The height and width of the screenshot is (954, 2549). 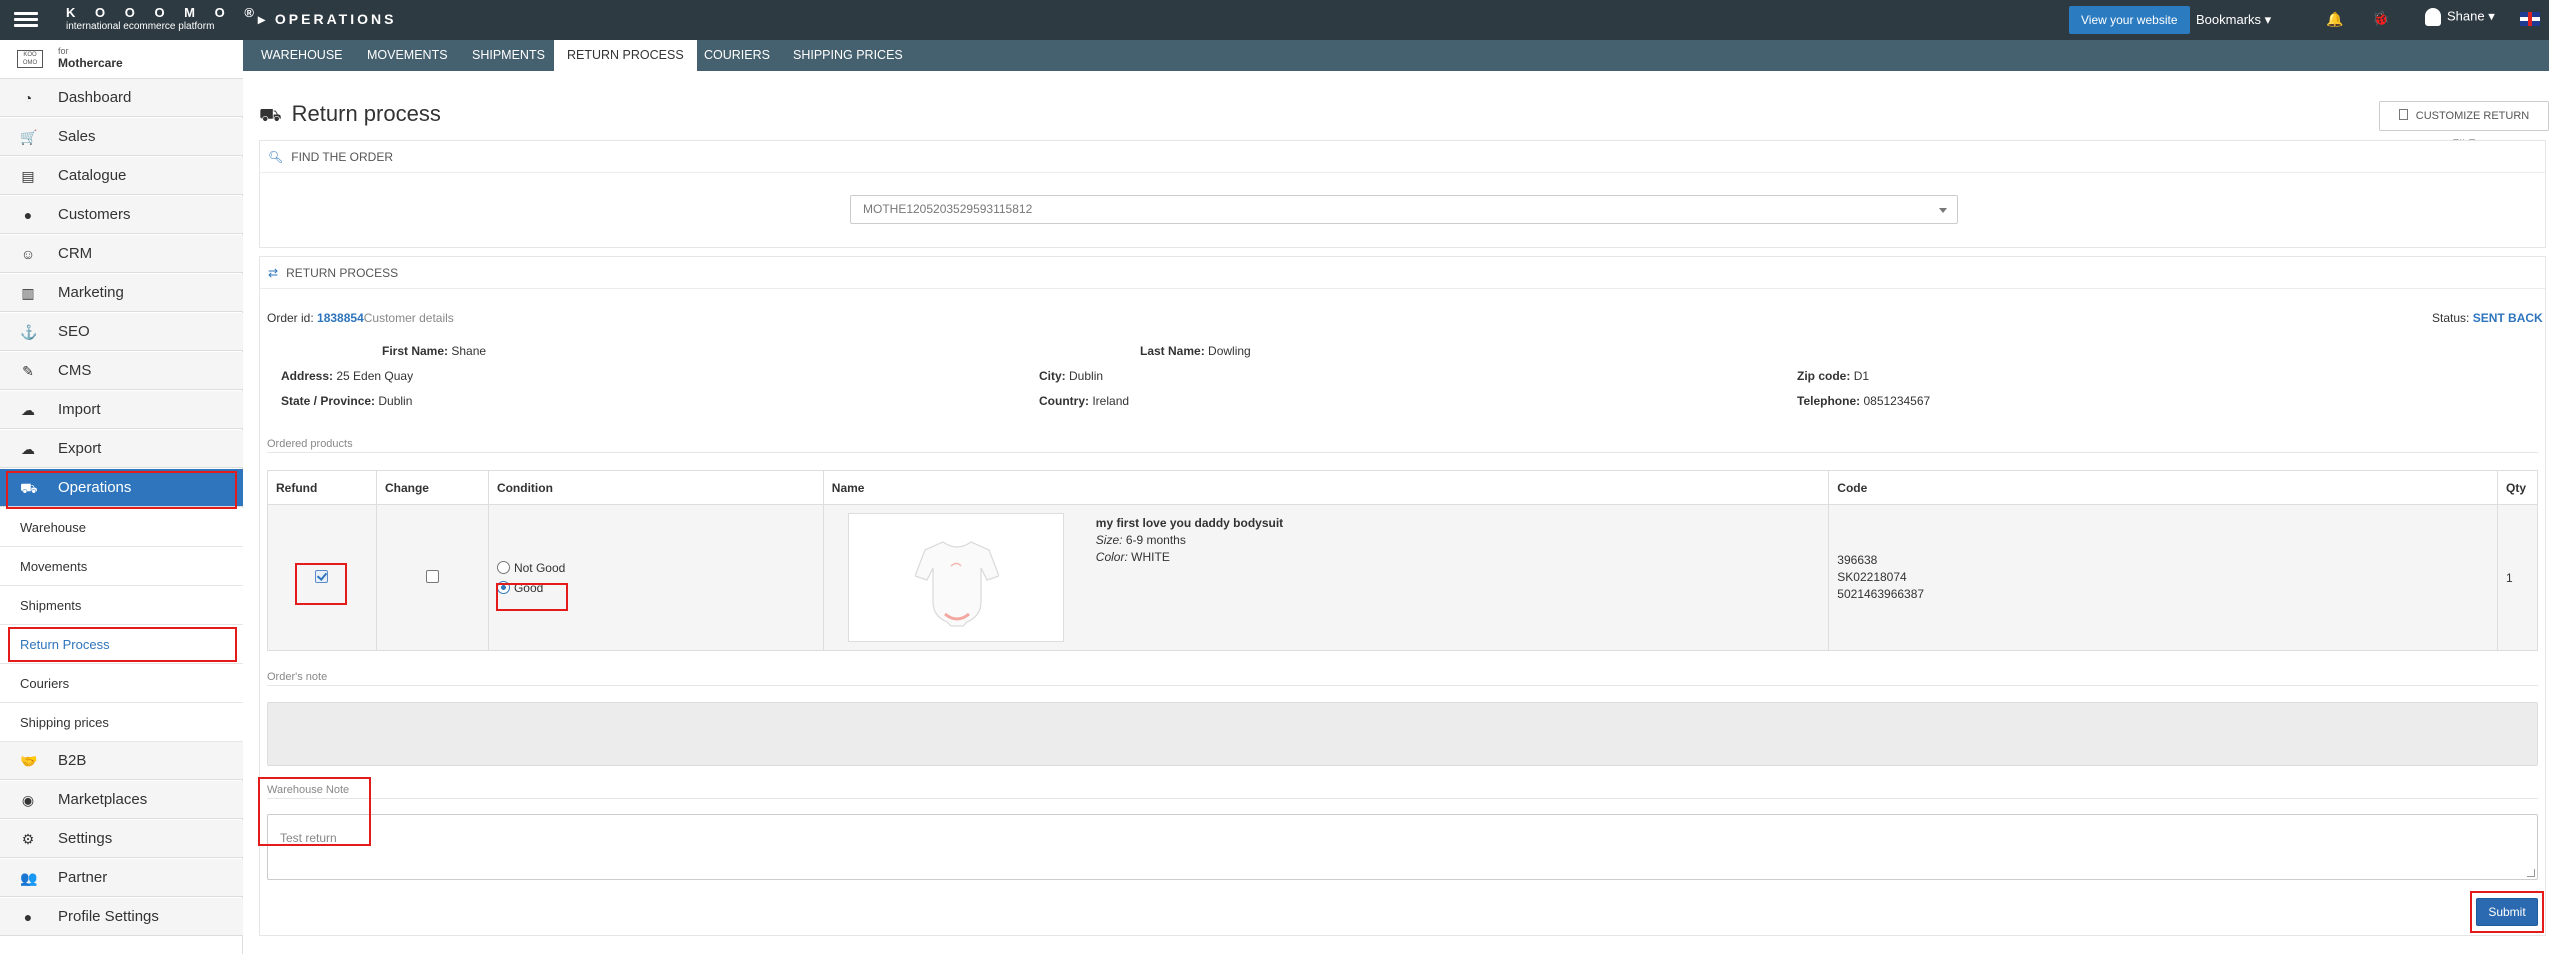 What do you see at coordinates (1052, 376) in the screenshot?
I see `city-label: City:` at bounding box center [1052, 376].